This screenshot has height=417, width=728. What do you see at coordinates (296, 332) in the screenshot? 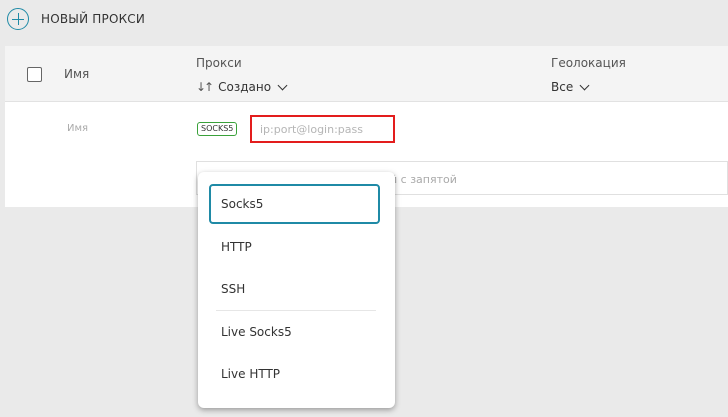
I see `dropdown-option-live-socks5: Live Socks5` at bounding box center [296, 332].